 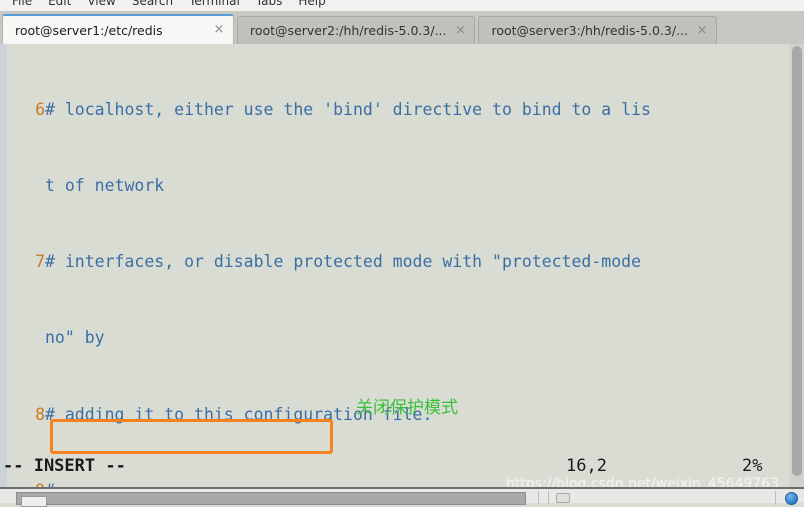 I want to click on tab-server1: root@server1:/etc/redis ×, so click(x=118, y=29).